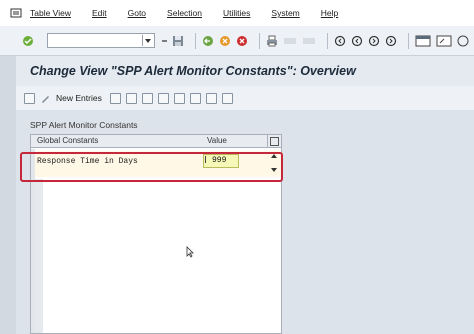 The height and width of the screenshot is (334, 474). What do you see at coordinates (115, 98) in the screenshot?
I see `copy-as-icon` at bounding box center [115, 98].